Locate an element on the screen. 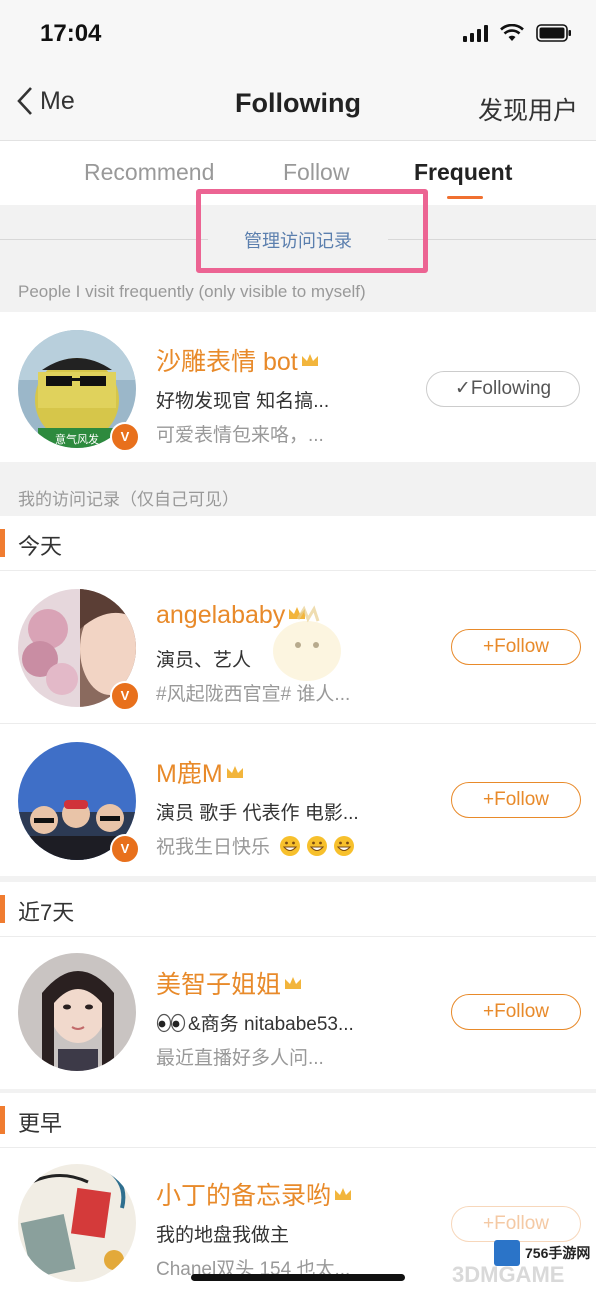 The height and width of the screenshot is (1295, 596). grin-emoji-icon is located at coordinates (317, 846).